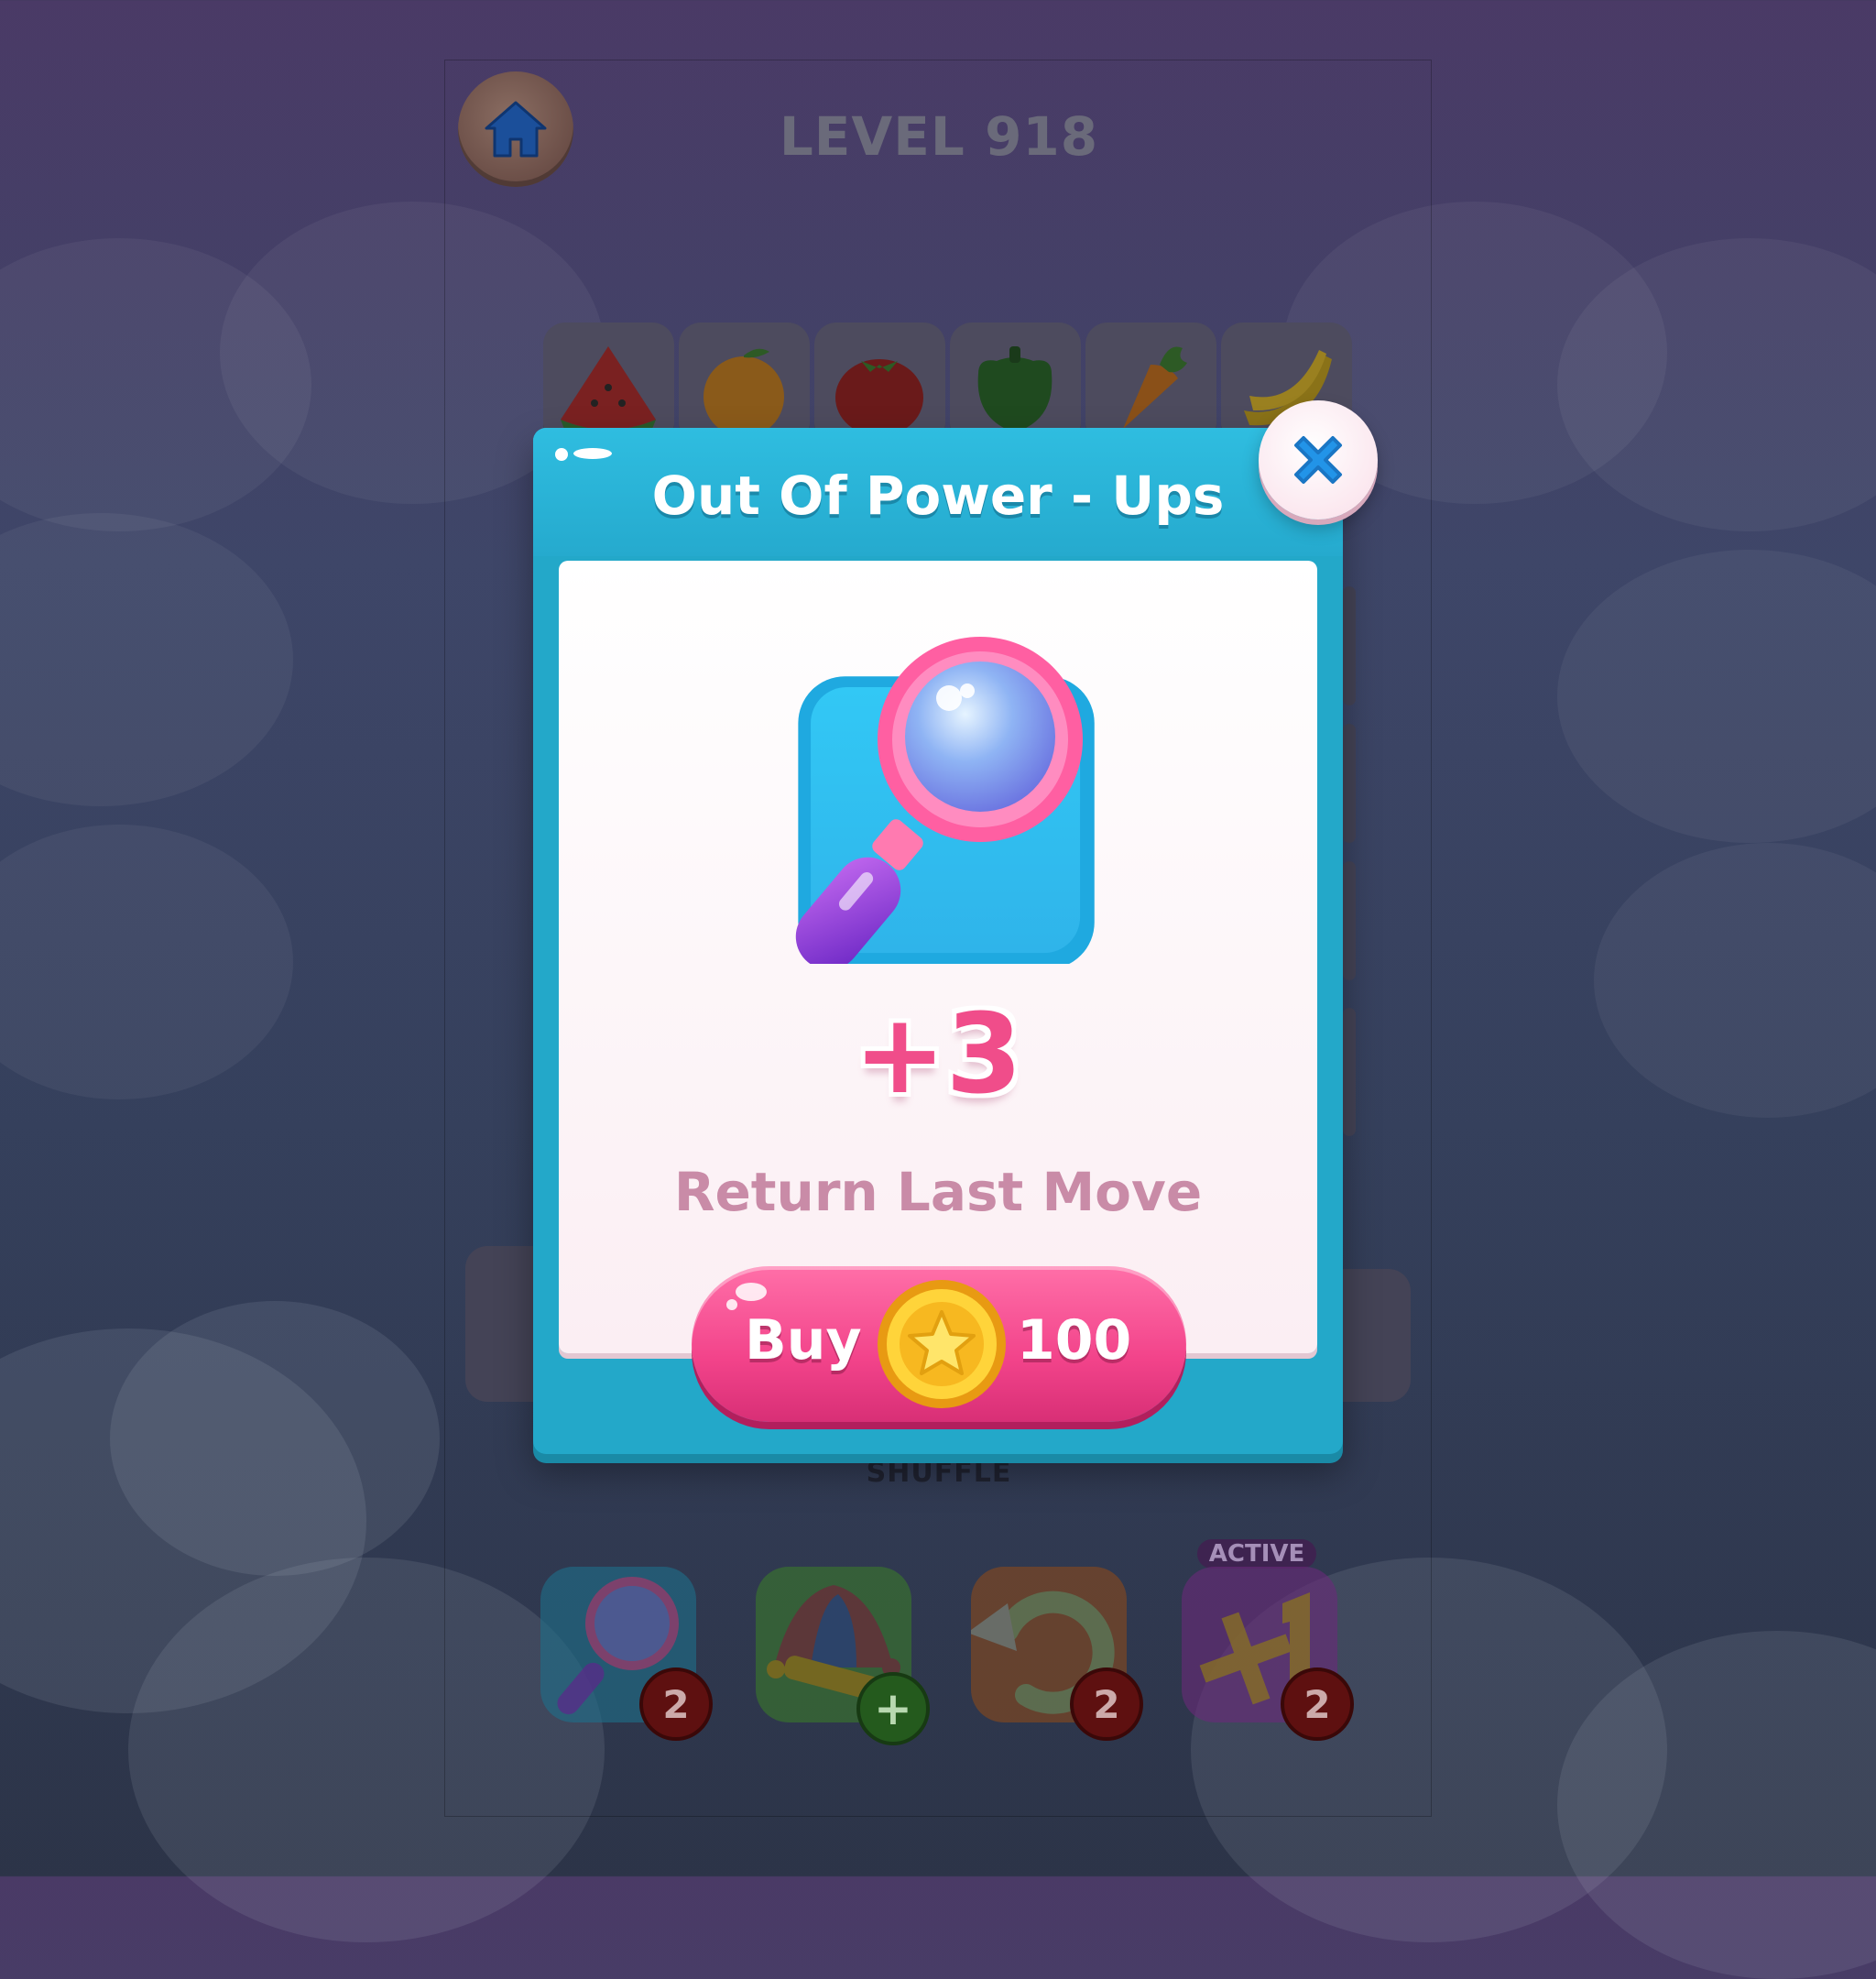  What do you see at coordinates (938, 1192) in the screenshot?
I see `reward-name: Return Last Move` at bounding box center [938, 1192].